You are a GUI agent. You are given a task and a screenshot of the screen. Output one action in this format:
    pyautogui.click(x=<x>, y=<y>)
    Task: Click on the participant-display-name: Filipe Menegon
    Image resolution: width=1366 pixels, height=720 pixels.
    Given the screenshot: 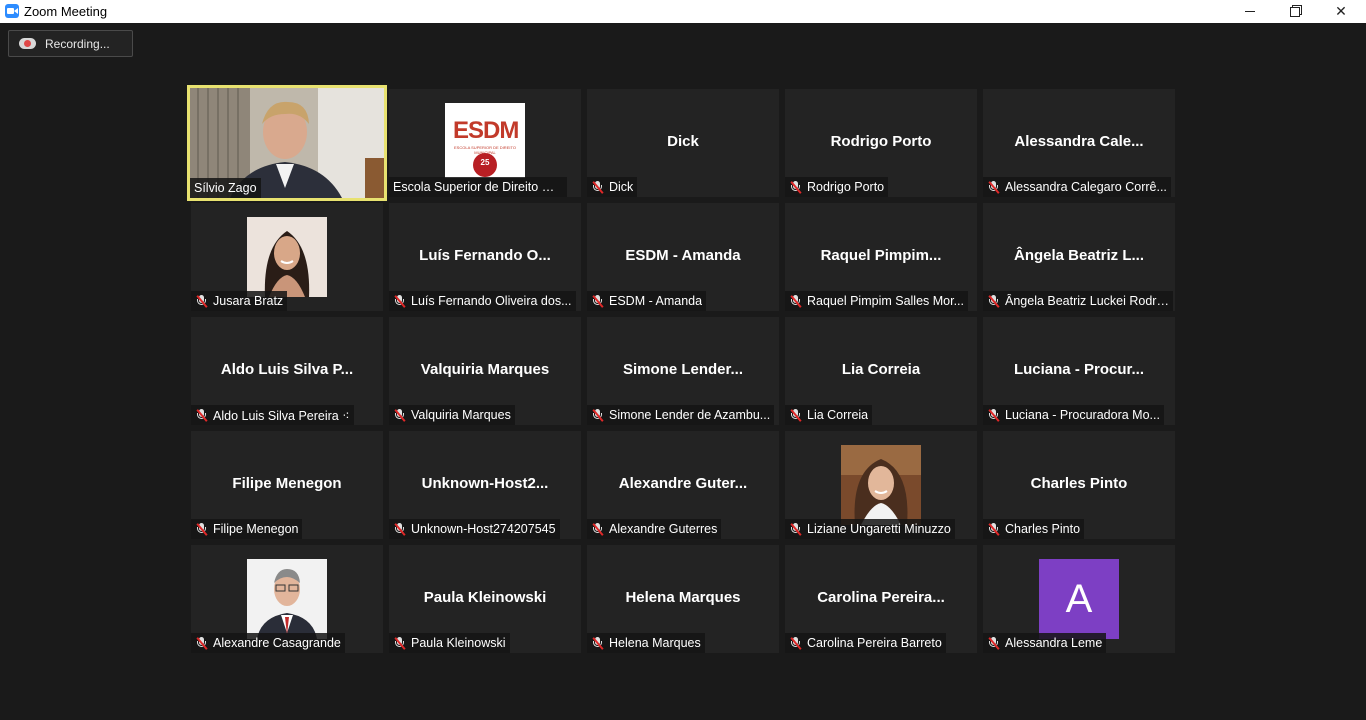 What is the action you would take?
    pyautogui.click(x=287, y=483)
    